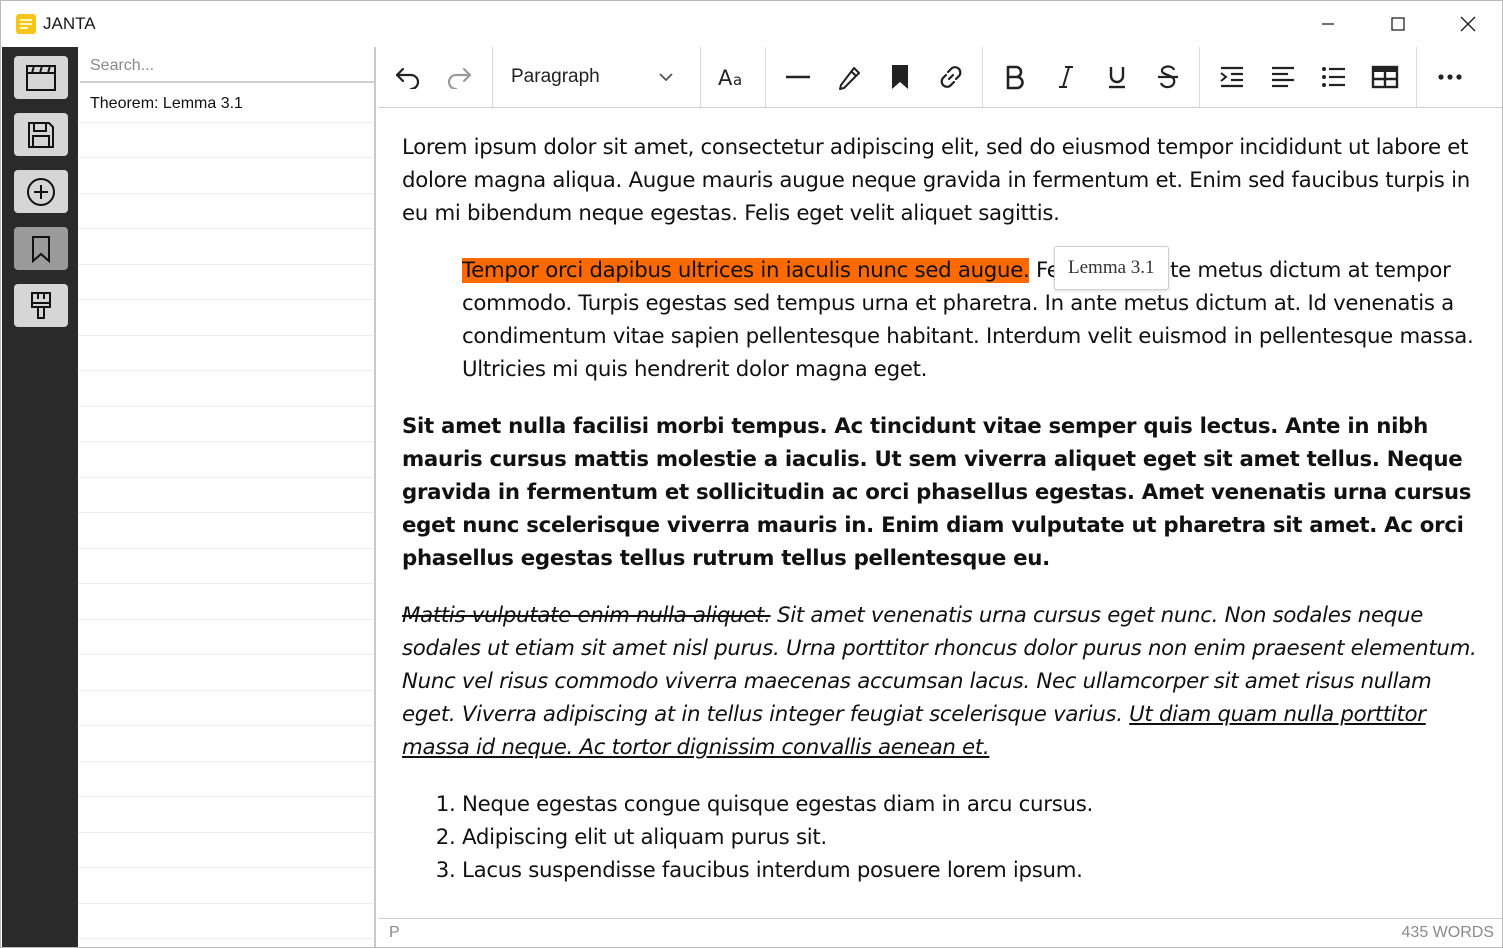 This screenshot has width=1503, height=948. I want to click on list-item: Theorem: Lemma 3.1, so click(226, 105).